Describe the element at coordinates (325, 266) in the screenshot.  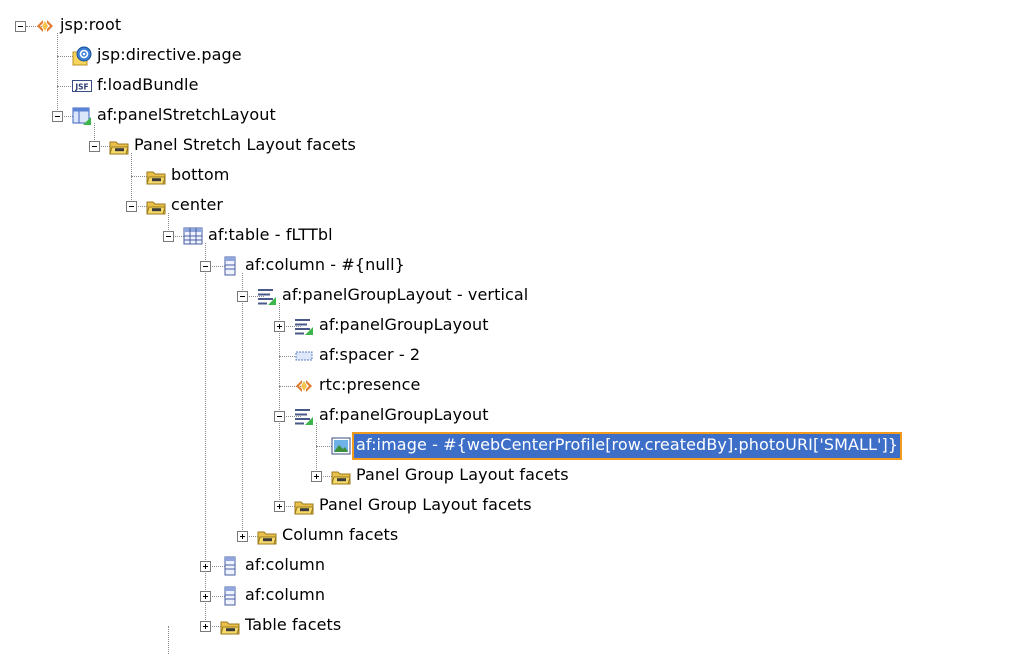
I see `tree-node-label: af:column - #{null}` at that location.